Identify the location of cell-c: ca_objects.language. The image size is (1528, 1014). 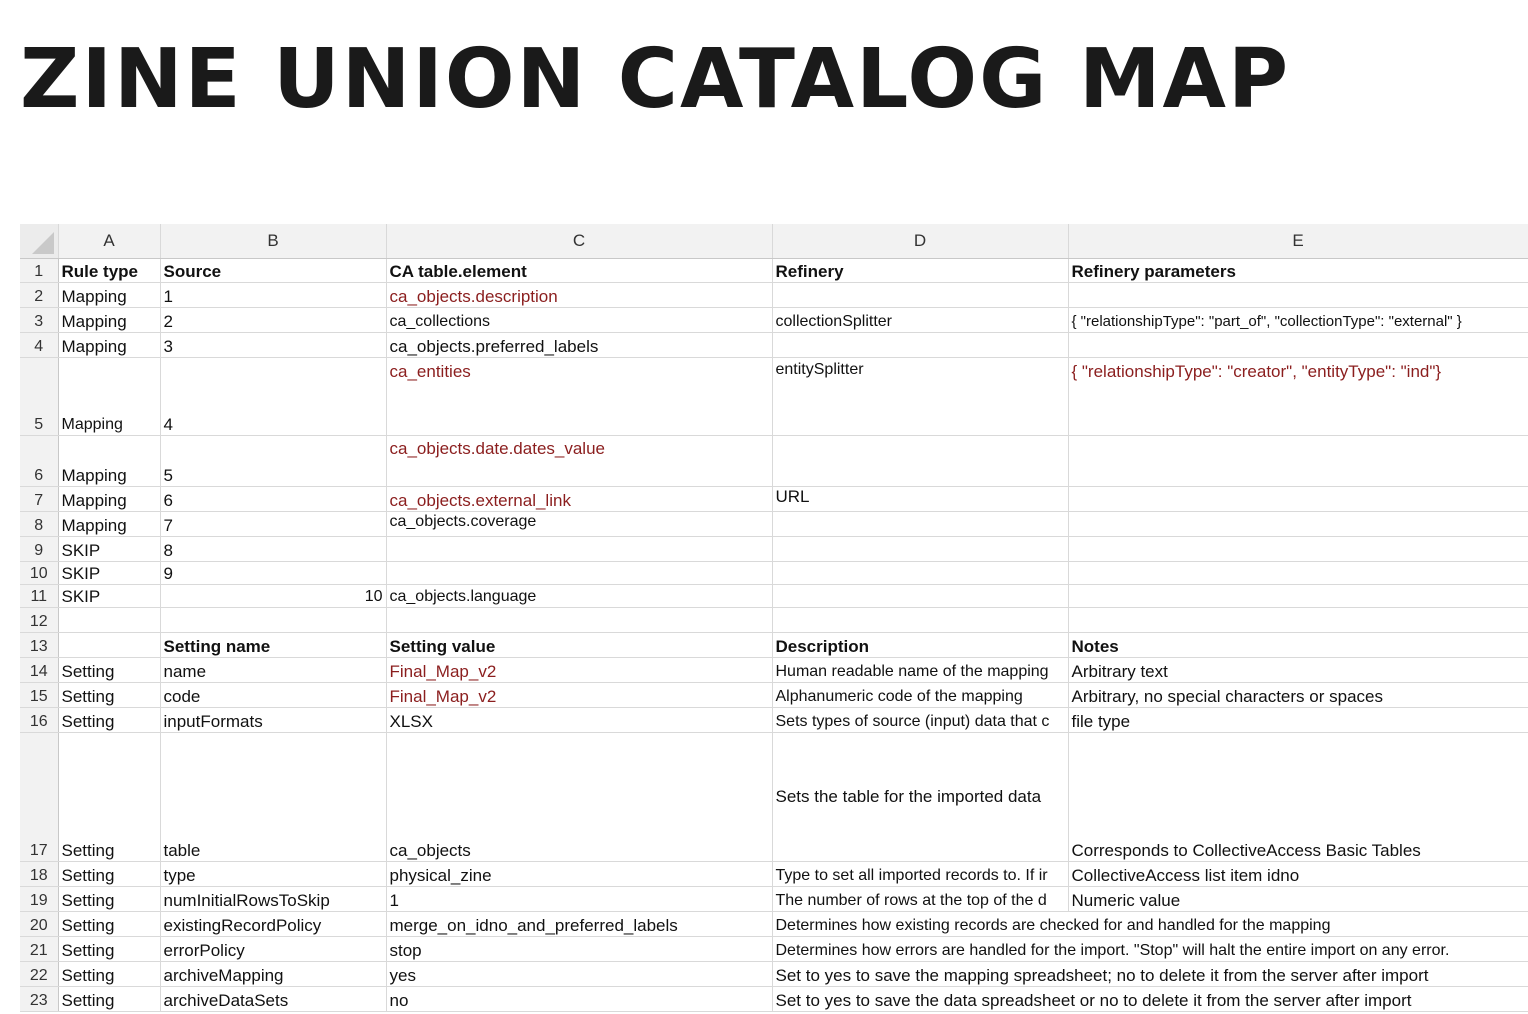
(579, 596).